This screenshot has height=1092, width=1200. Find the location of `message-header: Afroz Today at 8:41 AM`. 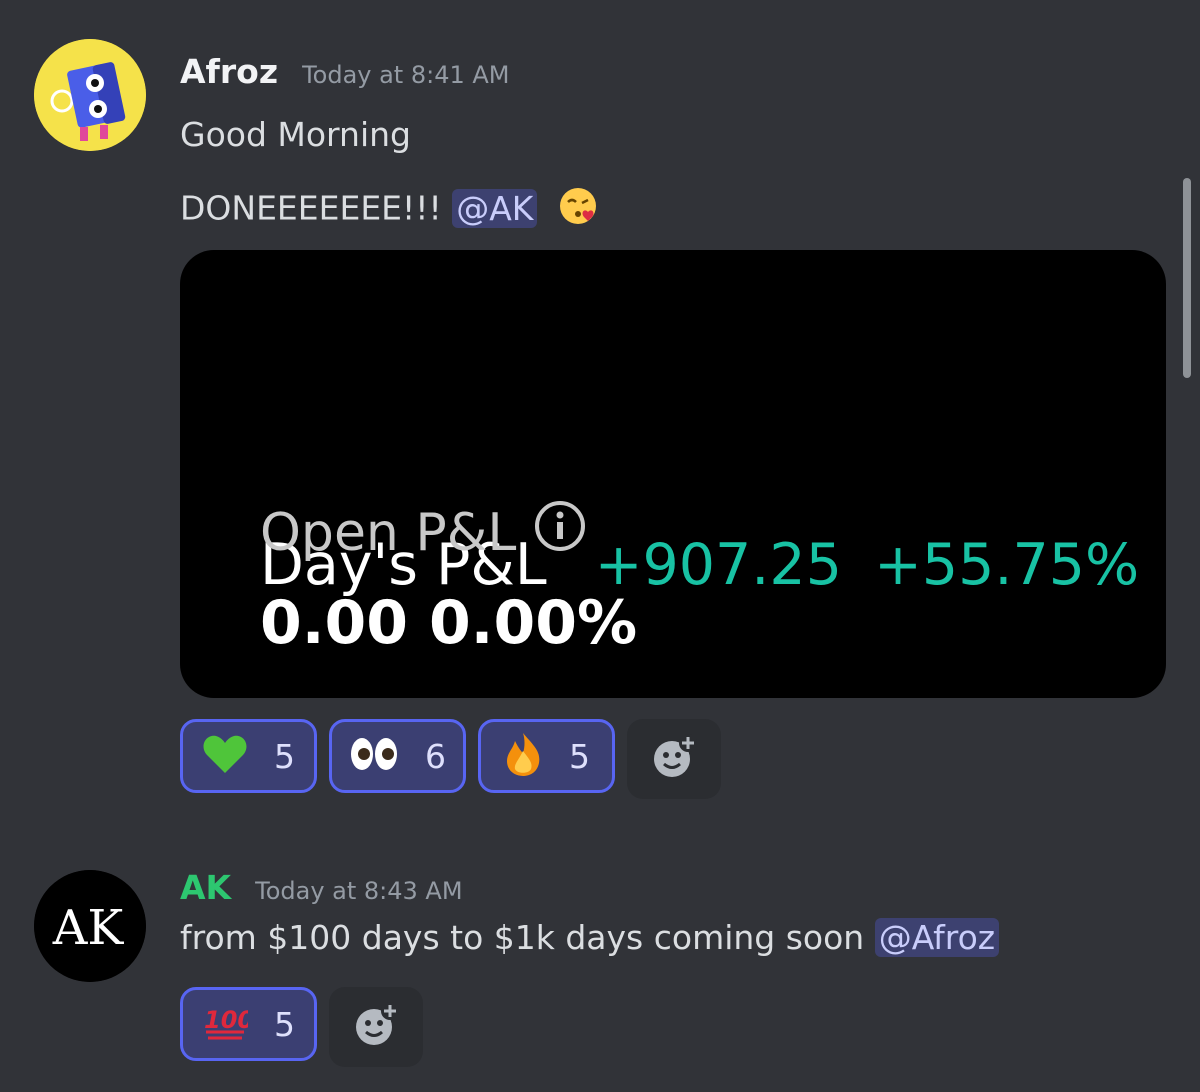

message-header: Afroz Today at 8:41 AM is located at coordinates (345, 71).